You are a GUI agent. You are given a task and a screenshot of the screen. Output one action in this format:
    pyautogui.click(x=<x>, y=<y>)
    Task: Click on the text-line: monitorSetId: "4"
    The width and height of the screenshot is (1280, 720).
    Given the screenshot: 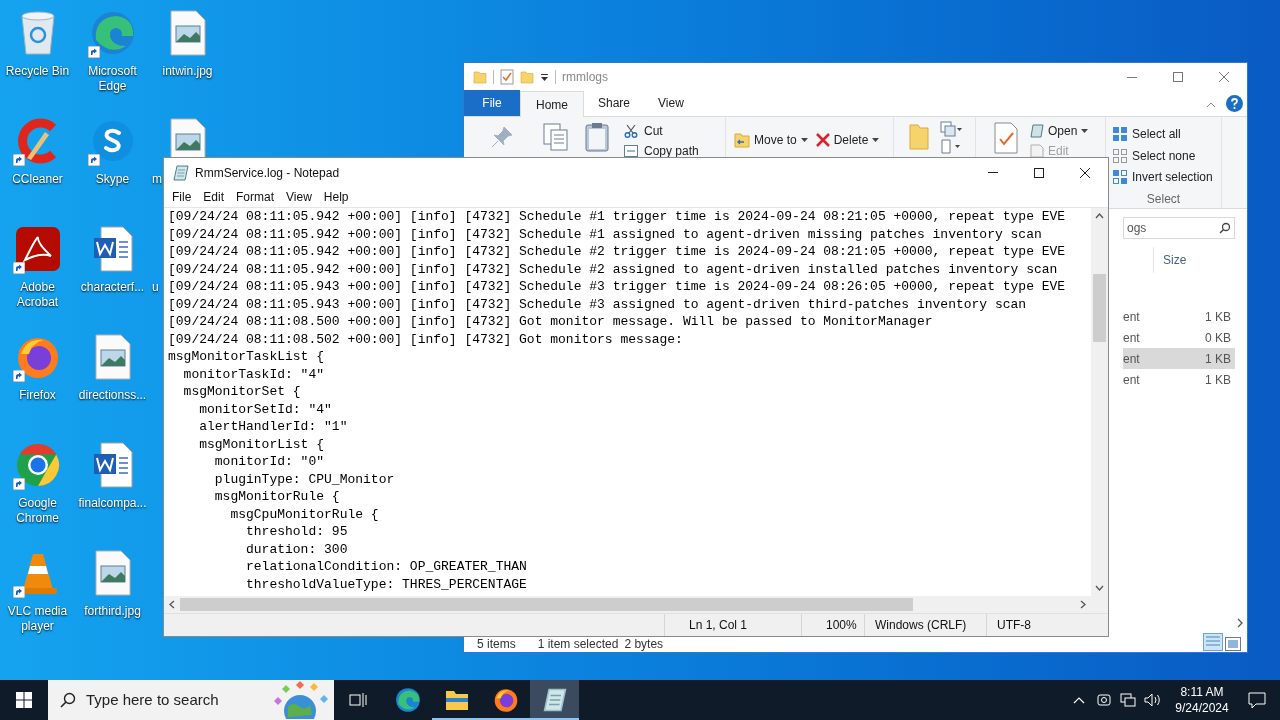 What is the action you would take?
    pyautogui.click(x=265, y=409)
    